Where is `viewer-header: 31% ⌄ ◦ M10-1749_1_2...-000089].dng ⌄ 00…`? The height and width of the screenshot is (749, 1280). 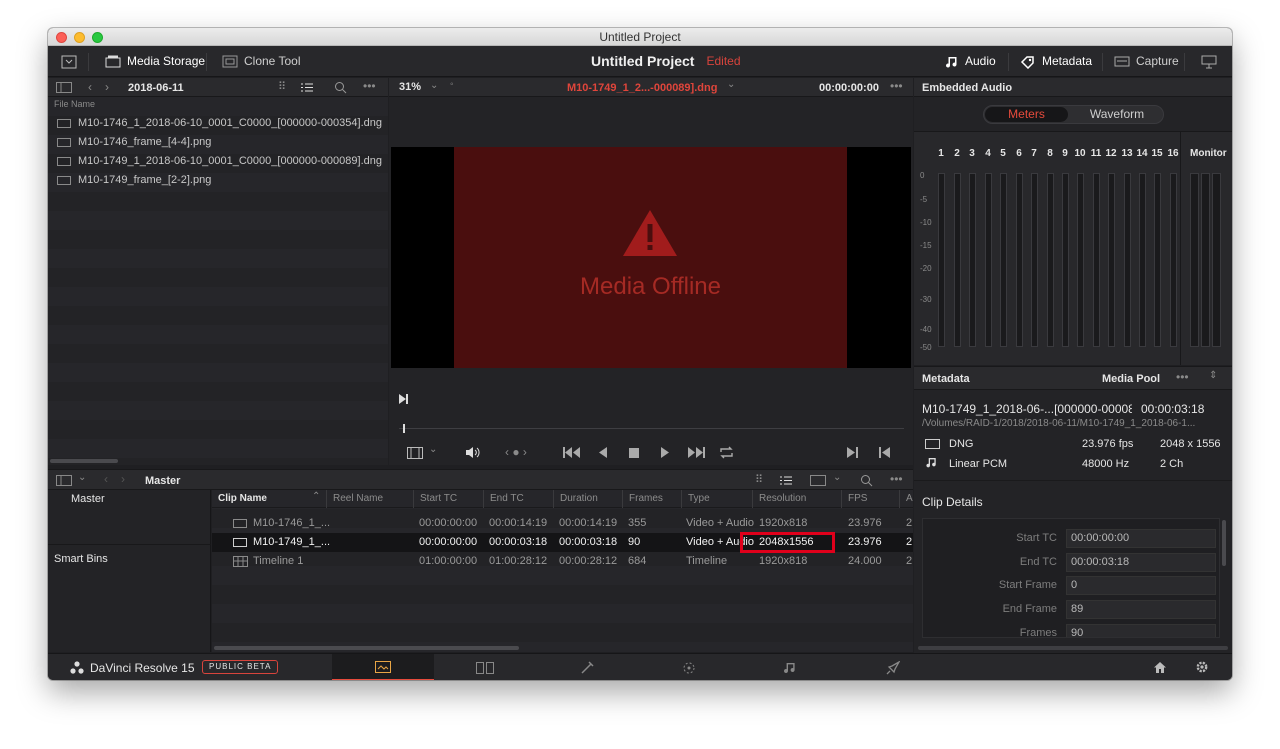 viewer-header: 31% ⌄ ◦ M10-1749_1_2...-000089].dng ⌄ 00… is located at coordinates (651, 87).